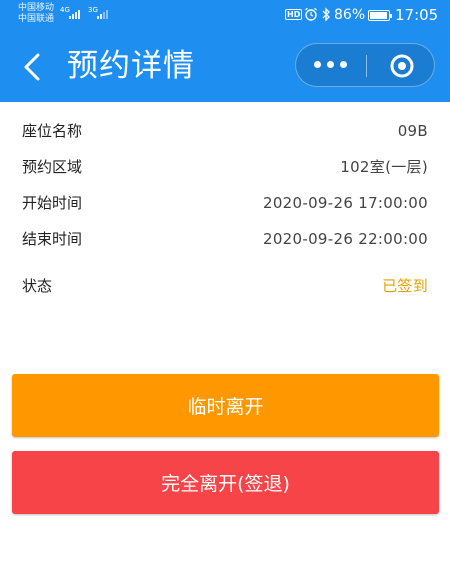 This screenshot has width=450, height=564. What do you see at coordinates (350, 15) in the screenshot?
I see `battery-percent: 86%` at bounding box center [350, 15].